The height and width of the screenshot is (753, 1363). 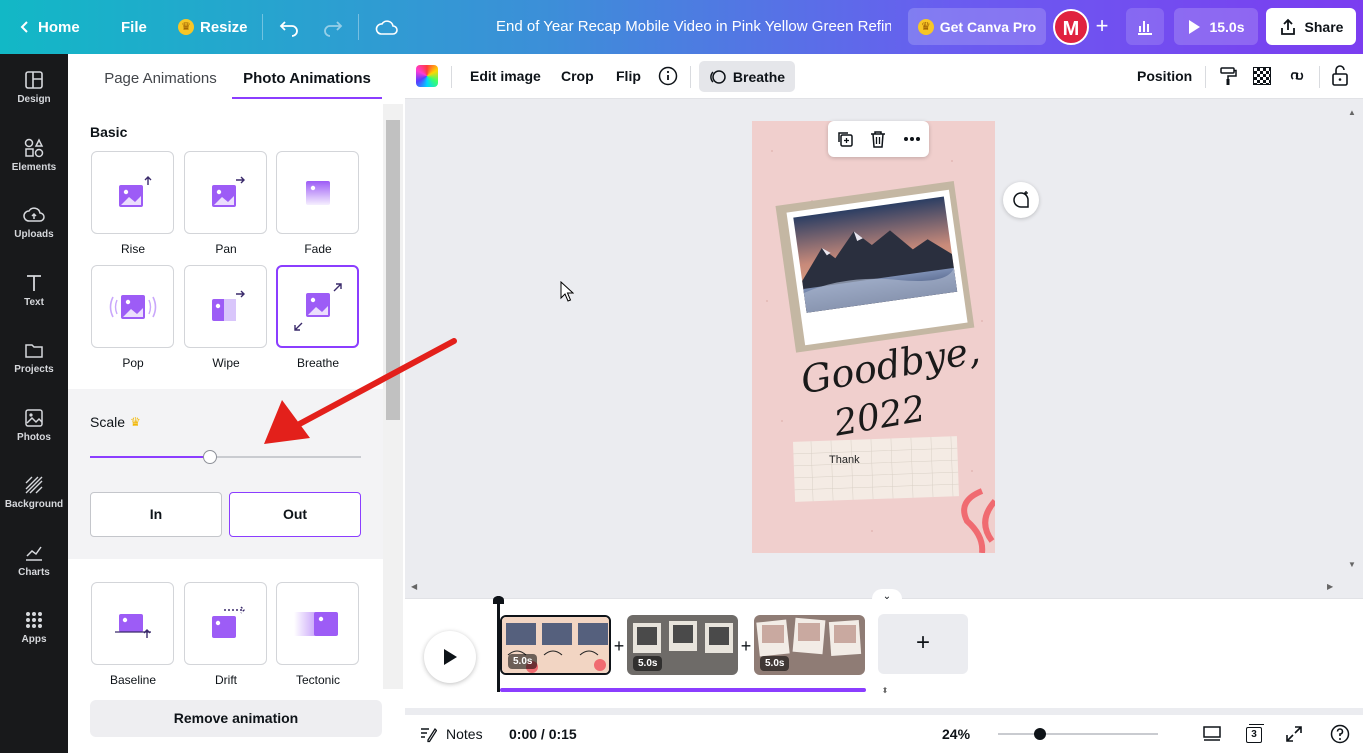 What do you see at coordinates (134, 27) in the screenshot?
I see `file-menu: File` at bounding box center [134, 27].